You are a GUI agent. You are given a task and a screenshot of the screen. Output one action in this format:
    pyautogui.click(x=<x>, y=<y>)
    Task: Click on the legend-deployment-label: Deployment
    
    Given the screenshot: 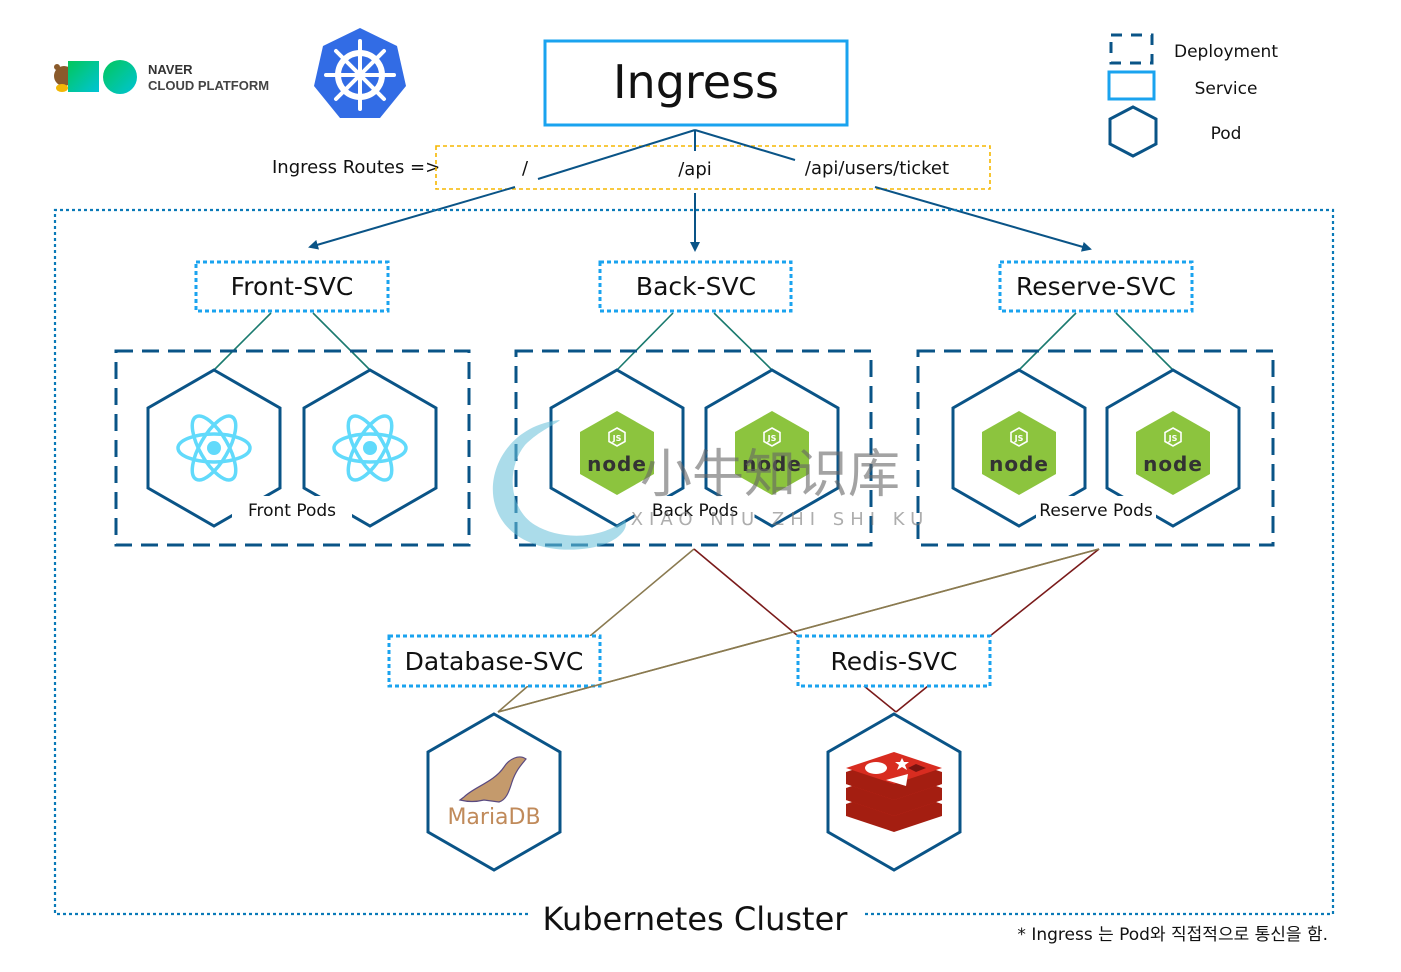 What is the action you would take?
    pyautogui.click(x=1226, y=52)
    